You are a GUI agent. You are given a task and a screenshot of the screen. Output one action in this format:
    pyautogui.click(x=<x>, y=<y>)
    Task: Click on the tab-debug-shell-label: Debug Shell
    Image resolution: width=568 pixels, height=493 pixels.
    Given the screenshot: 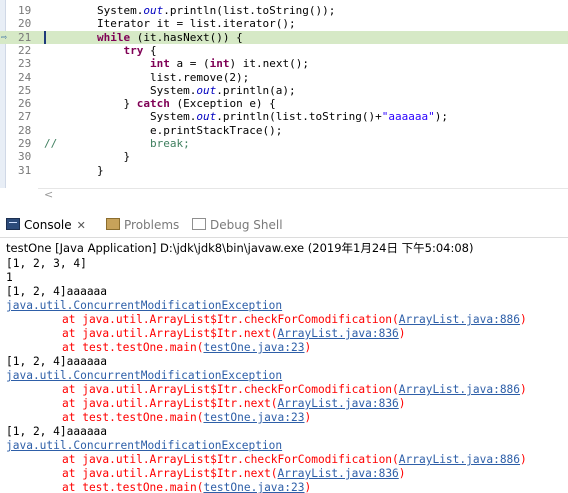 What is the action you would take?
    pyautogui.click(x=246, y=225)
    